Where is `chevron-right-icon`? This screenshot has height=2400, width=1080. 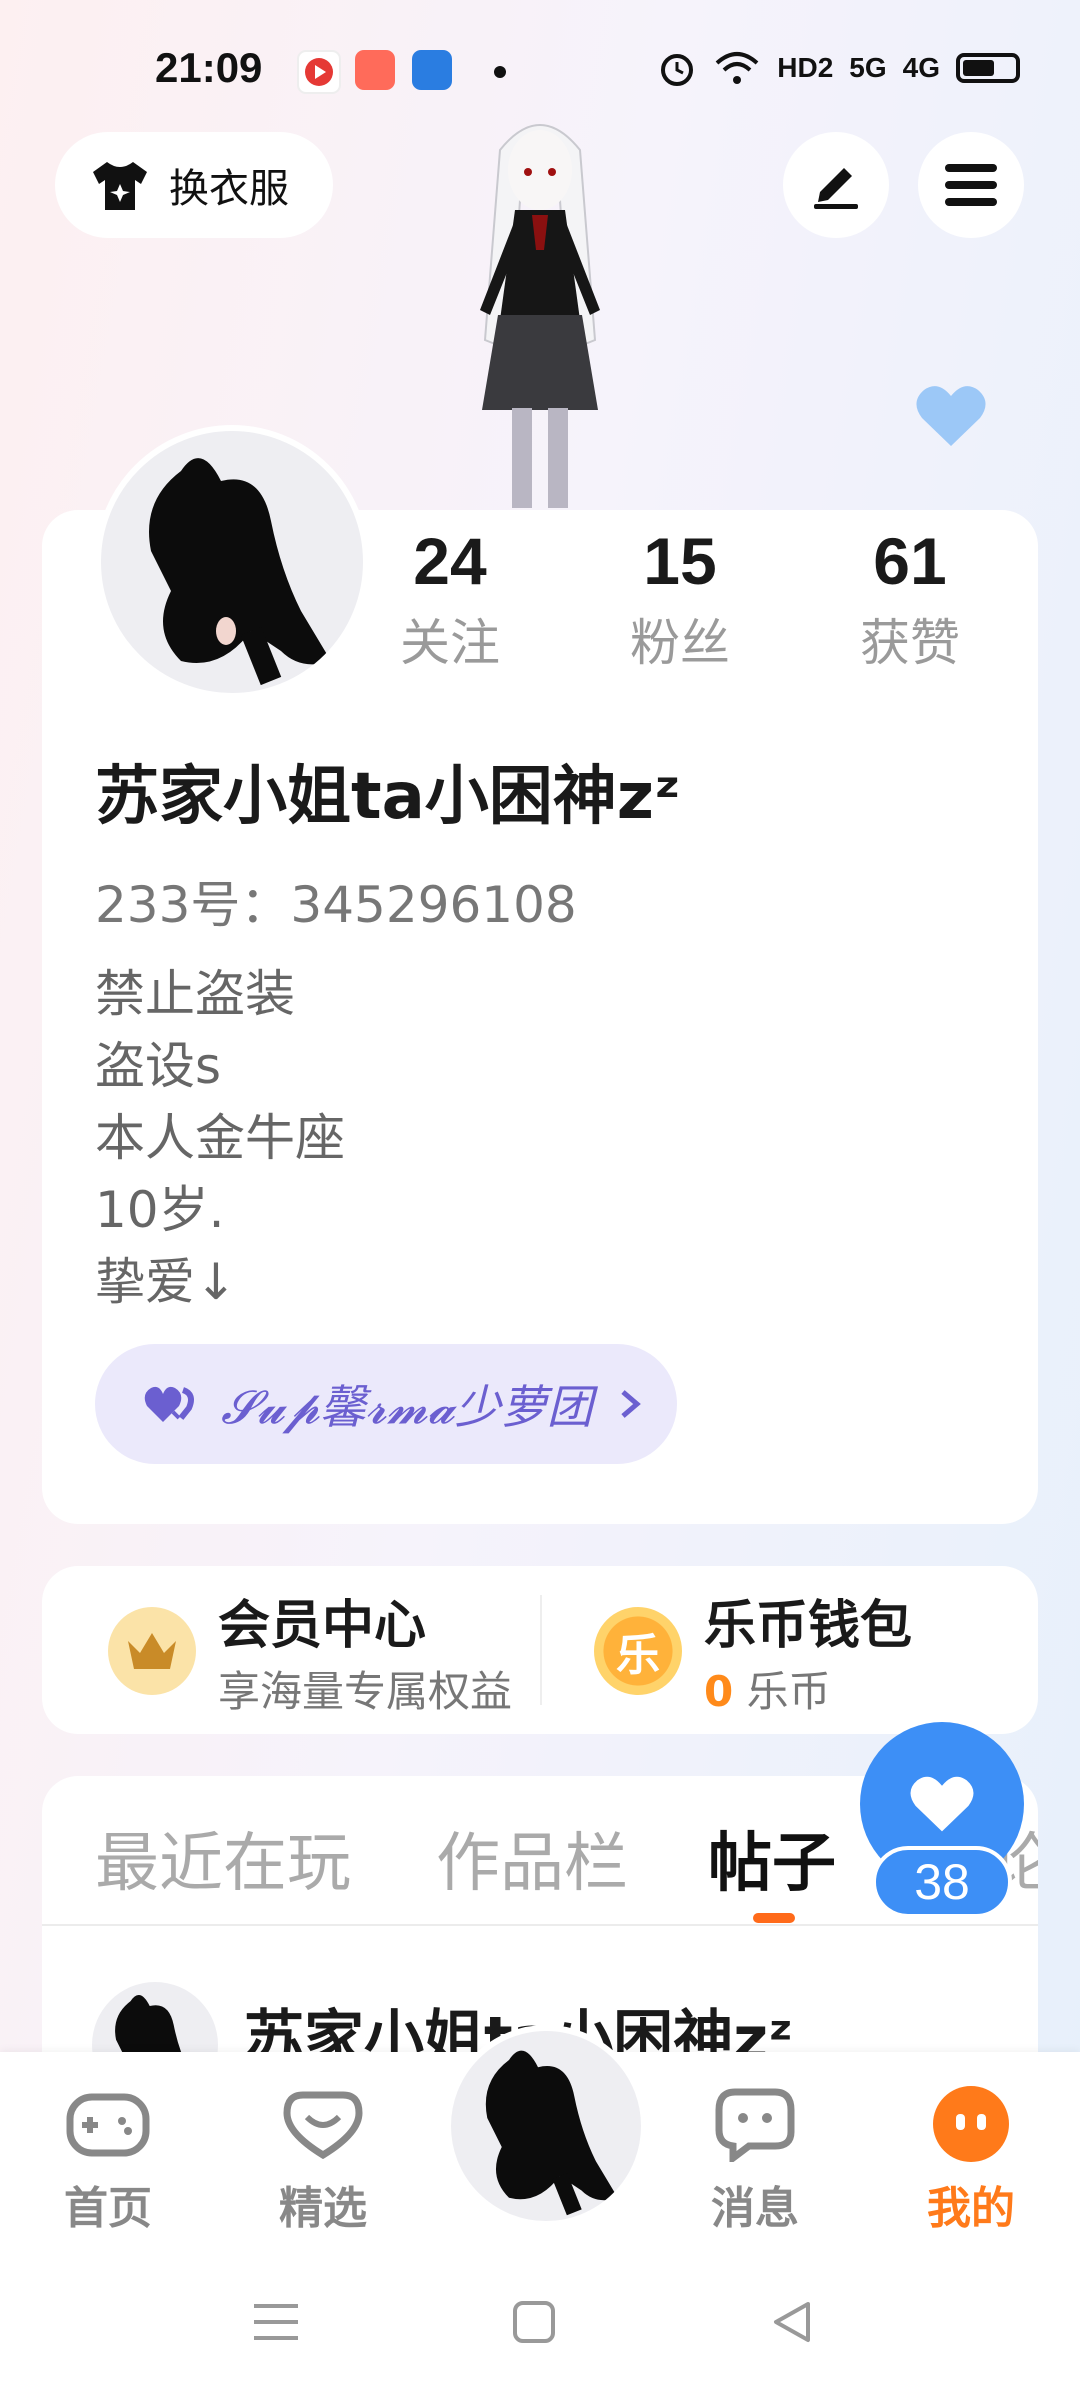 chevron-right-icon is located at coordinates (631, 1404).